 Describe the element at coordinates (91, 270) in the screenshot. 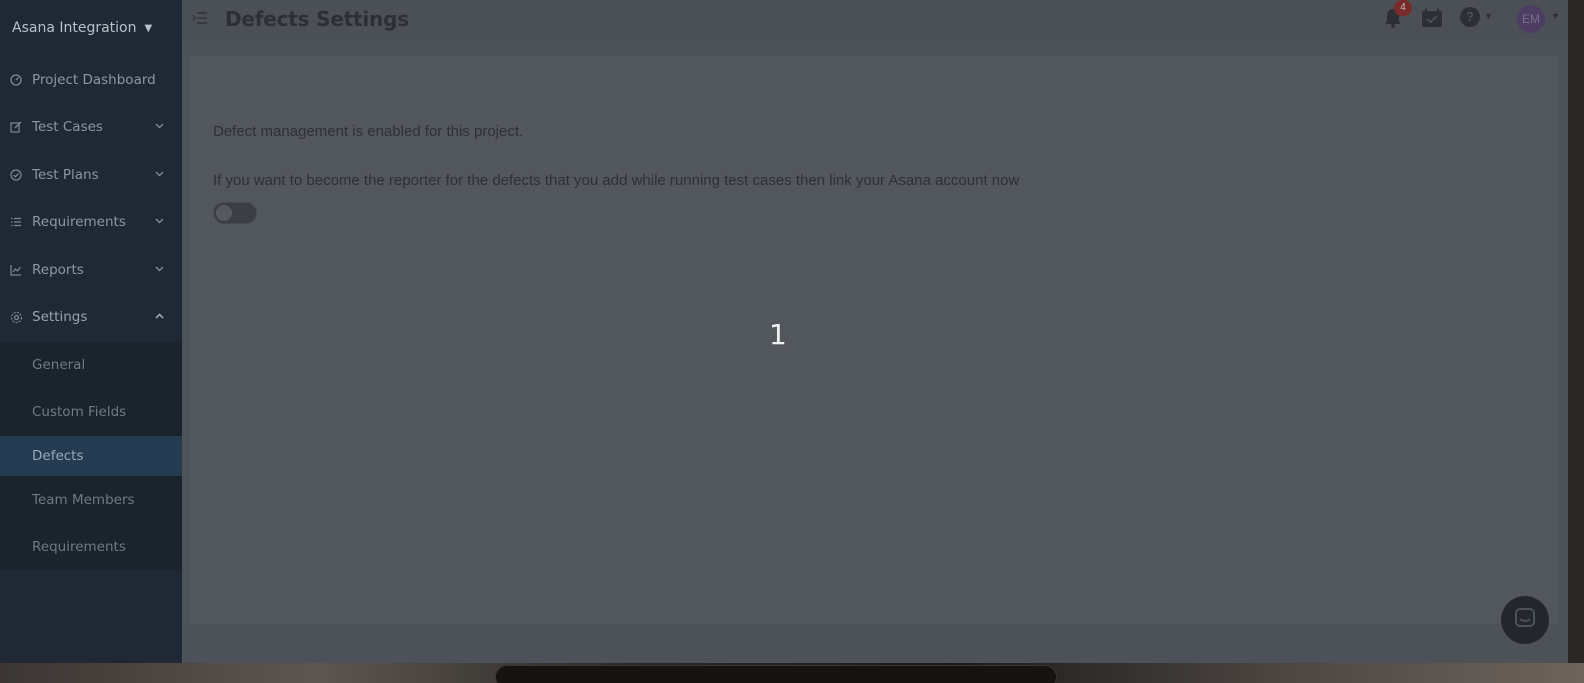

I see `sidebar-item-reports: Reports` at that location.